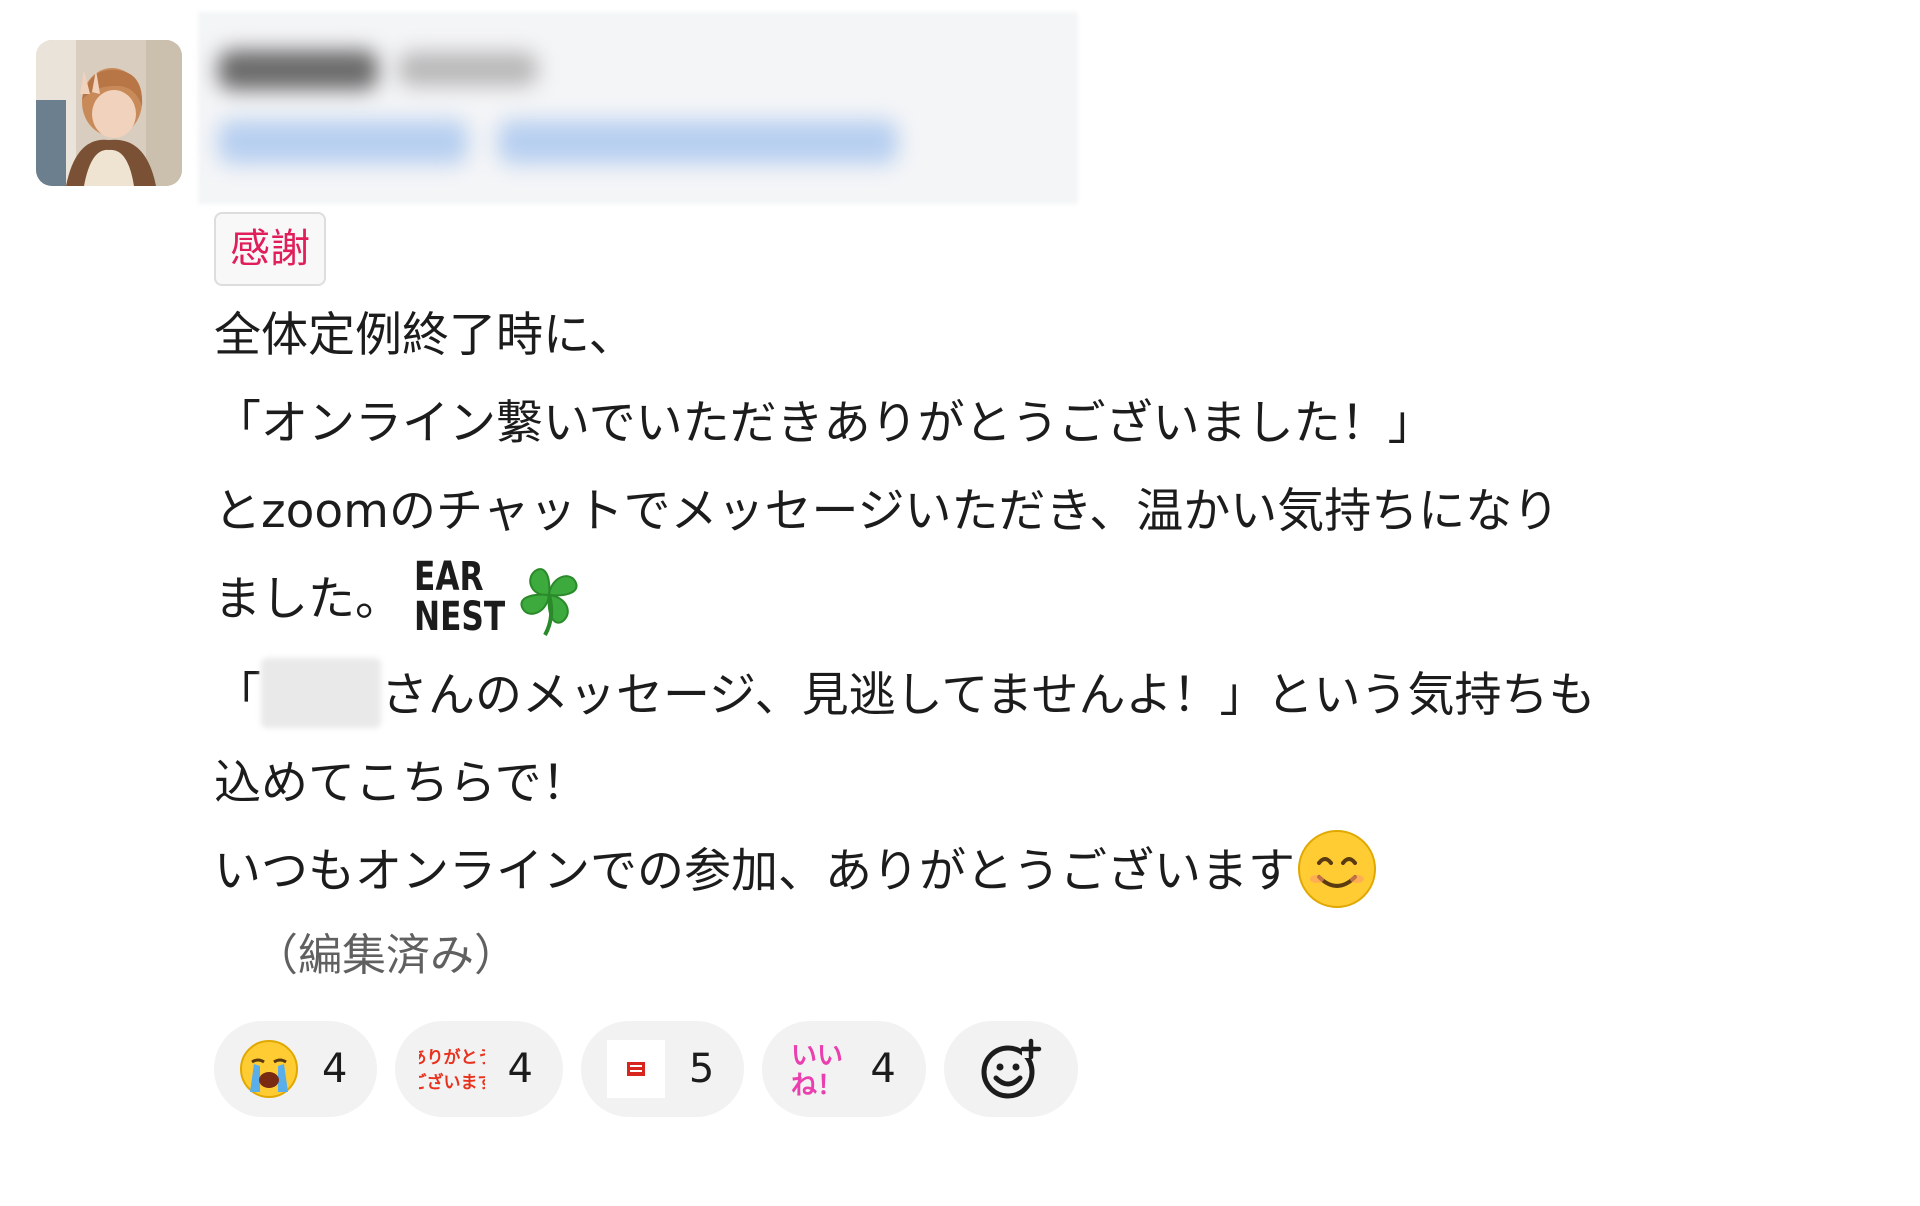 The width and height of the screenshot is (1920, 1206). Describe the element at coordinates (237, 695) in the screenshot. I see `message-text: 「` at that location.